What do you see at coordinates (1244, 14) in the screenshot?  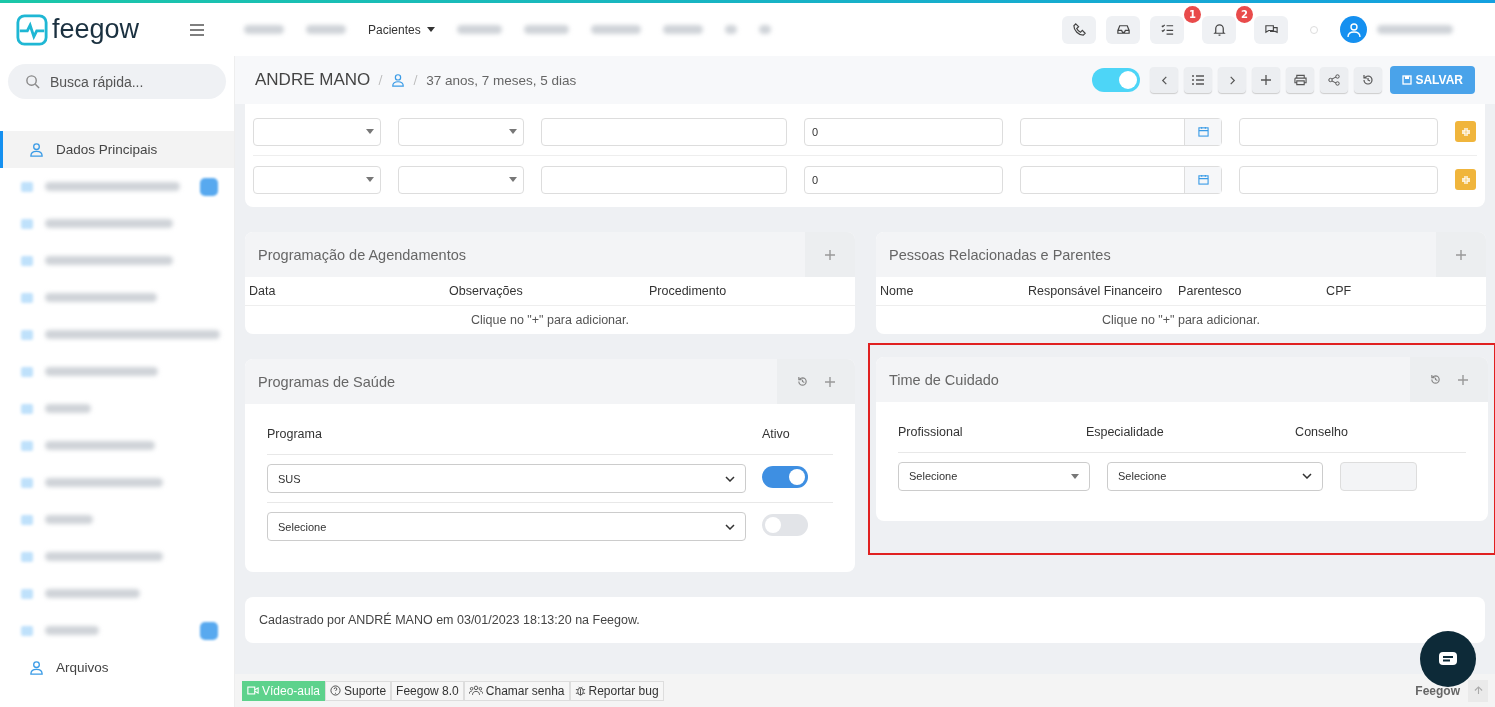 I see `count-badge: 2` at bounding box center [1244, 14].